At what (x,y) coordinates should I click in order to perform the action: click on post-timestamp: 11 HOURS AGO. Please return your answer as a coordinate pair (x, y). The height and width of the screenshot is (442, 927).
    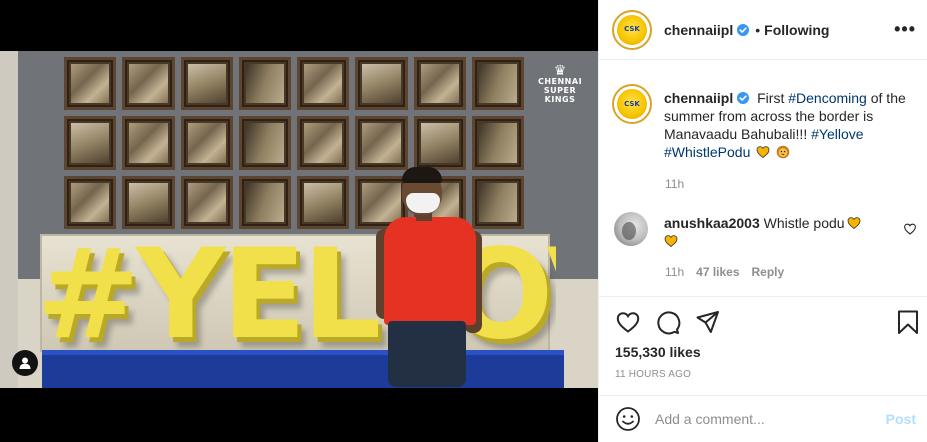
    Looking at the image, I should click on (653, 374).